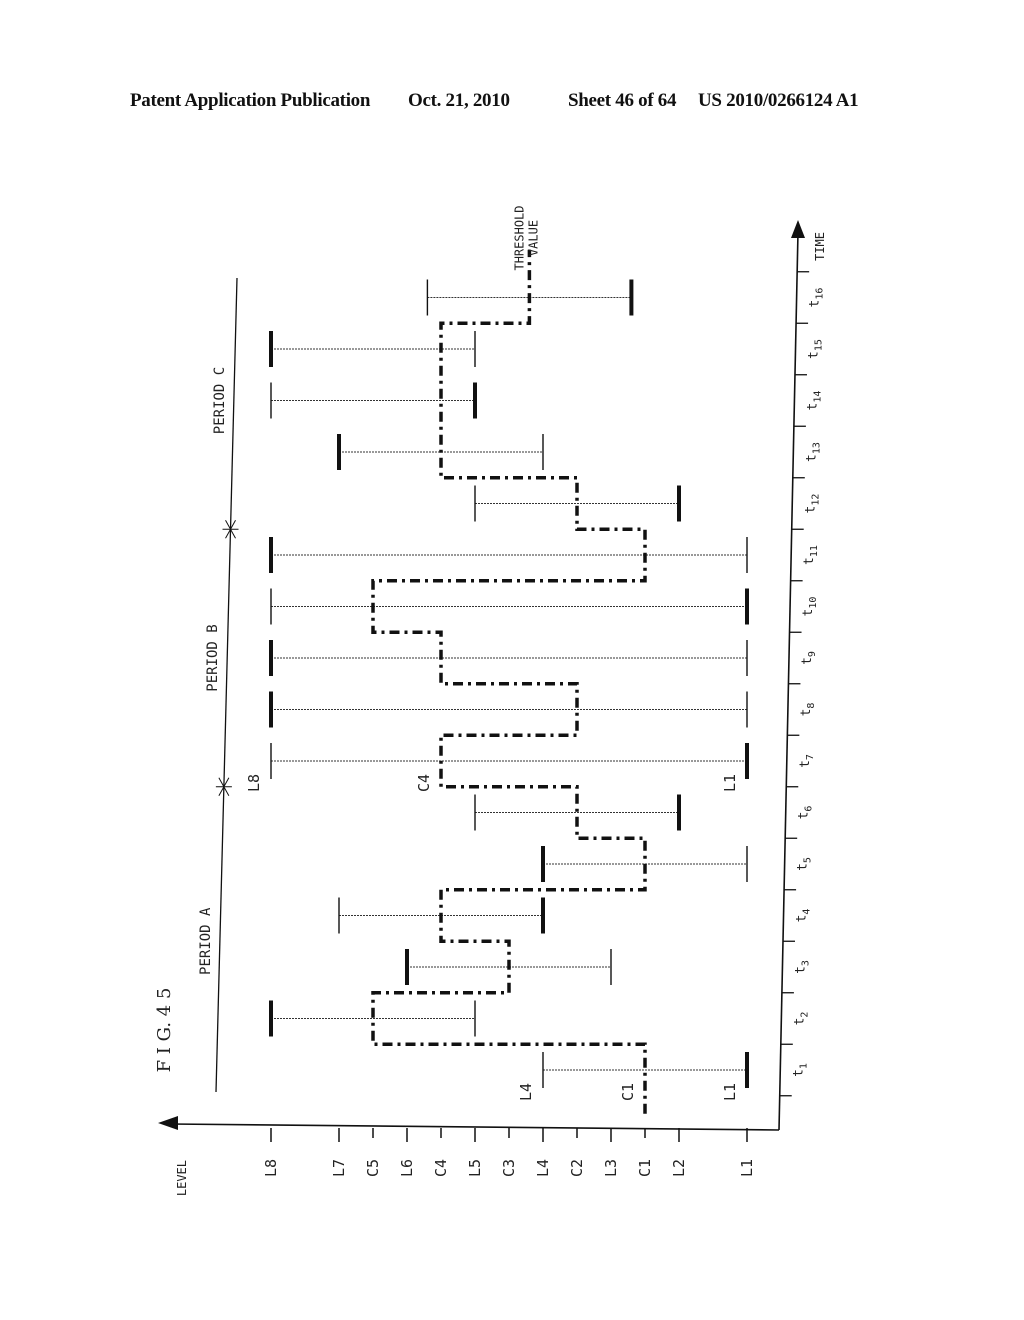 The height and width of the screenshot is (1320, 1024). What do you see at coordinates (424, 783) in the screenshot?
I see `annotation-c4-4: C4` at bounding box center [424, 783].